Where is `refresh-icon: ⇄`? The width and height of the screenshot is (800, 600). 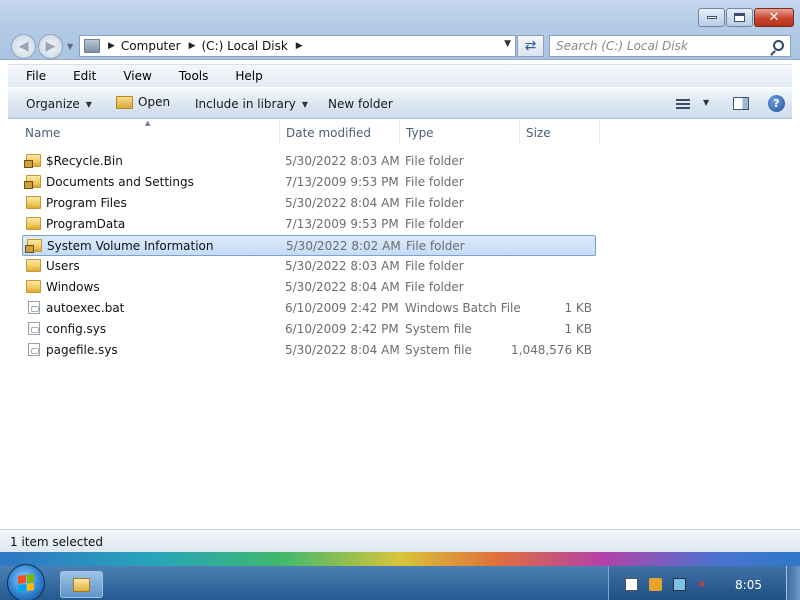 refresh-icon: ⇄ is located at coordinates (530, 46).